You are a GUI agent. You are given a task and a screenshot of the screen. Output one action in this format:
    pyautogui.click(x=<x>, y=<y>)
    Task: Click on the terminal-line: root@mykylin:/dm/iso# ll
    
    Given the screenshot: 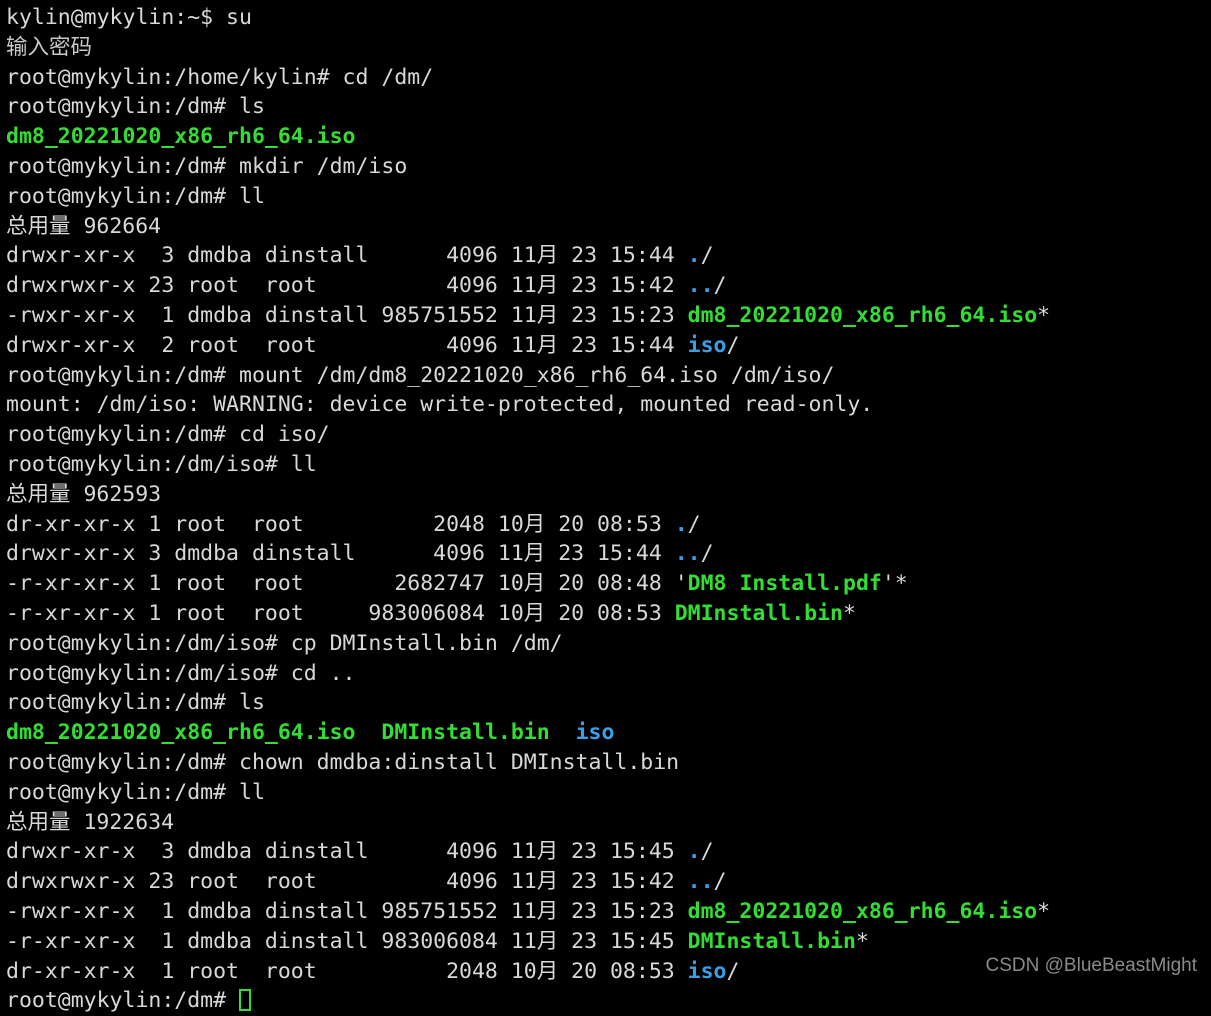 What is the action you would take?
    pyautogui.click(x=608, y=465)
    